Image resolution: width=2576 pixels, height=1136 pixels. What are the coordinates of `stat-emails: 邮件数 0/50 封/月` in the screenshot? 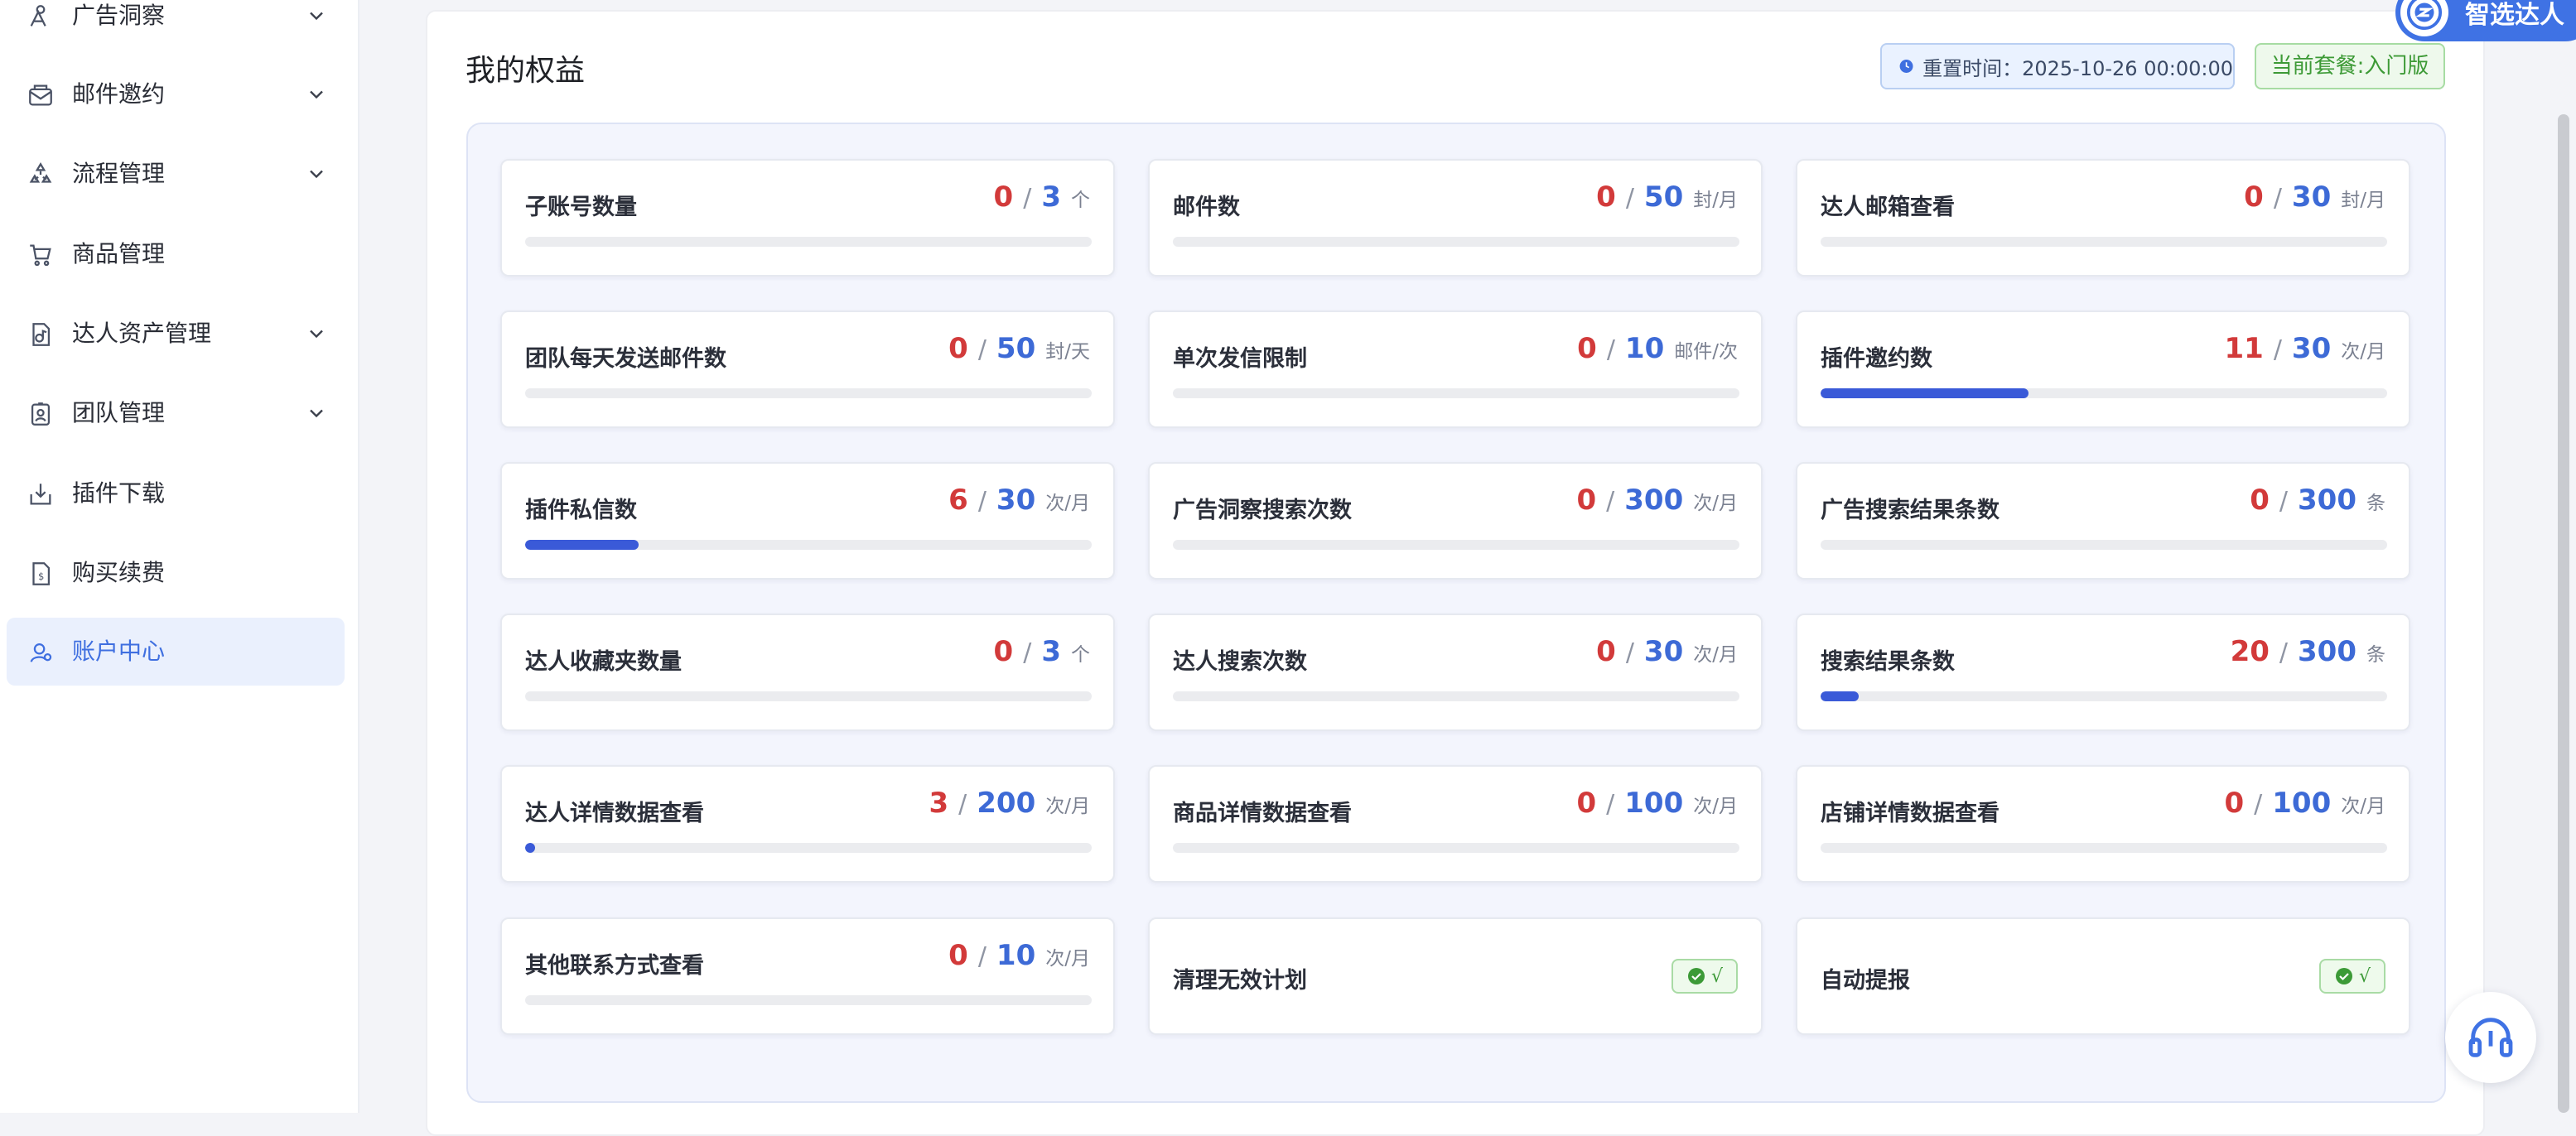 It's located at (1455, 218).